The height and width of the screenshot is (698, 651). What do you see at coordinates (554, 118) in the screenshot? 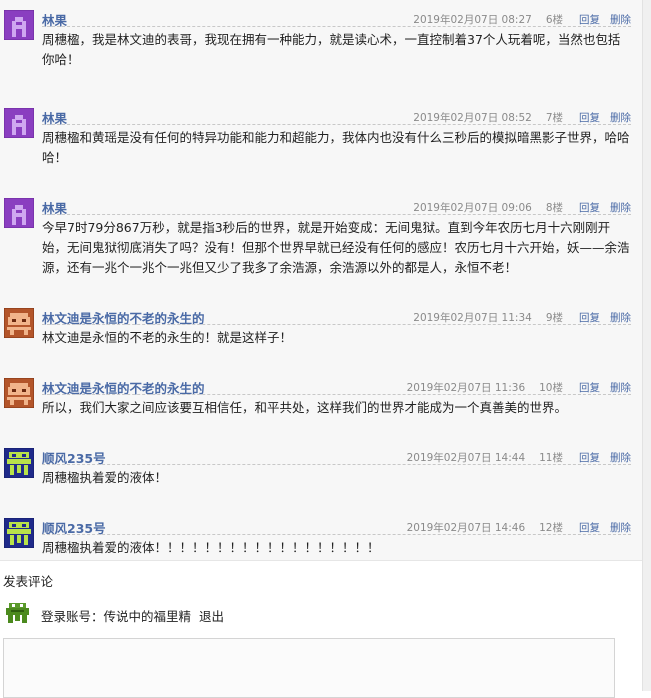
I see `floor-number: 7楼` at bounding box center [554, 118].